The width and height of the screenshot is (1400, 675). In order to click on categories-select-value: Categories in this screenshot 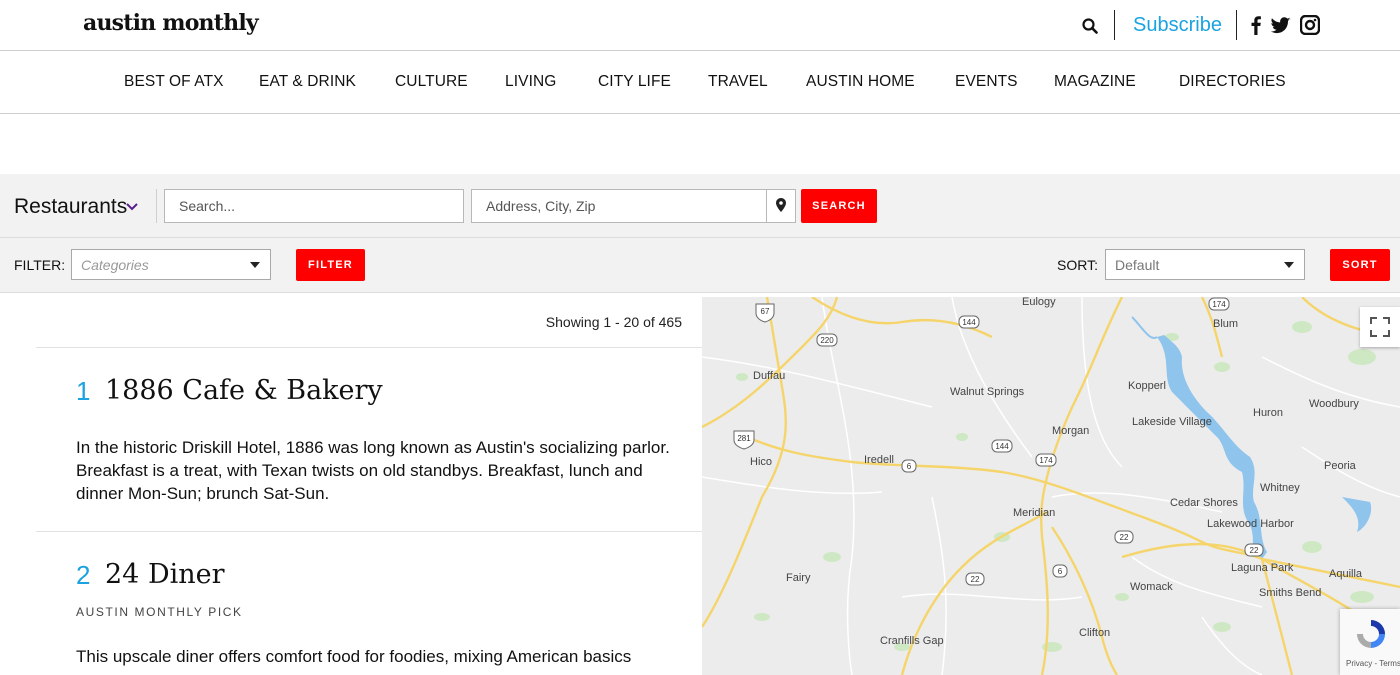, I will do `click(115, 265)`.